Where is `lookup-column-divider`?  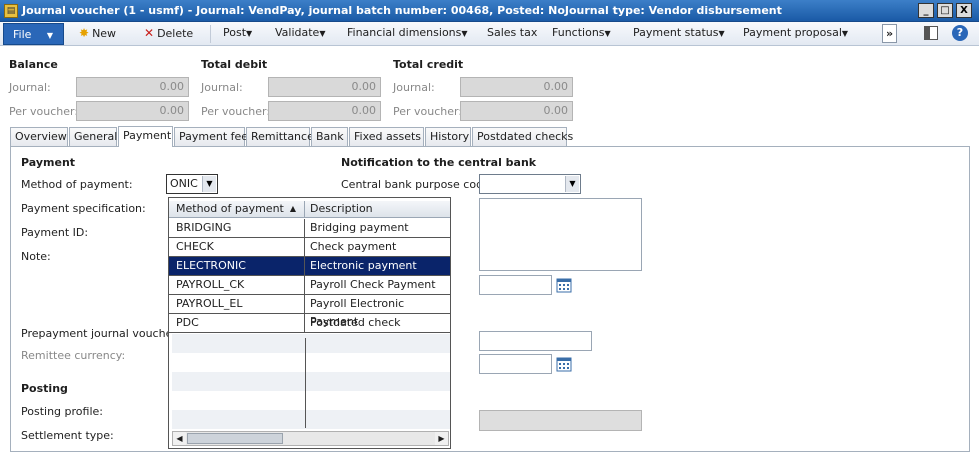 lookup-column-divider is located at coordinates (305, 383).